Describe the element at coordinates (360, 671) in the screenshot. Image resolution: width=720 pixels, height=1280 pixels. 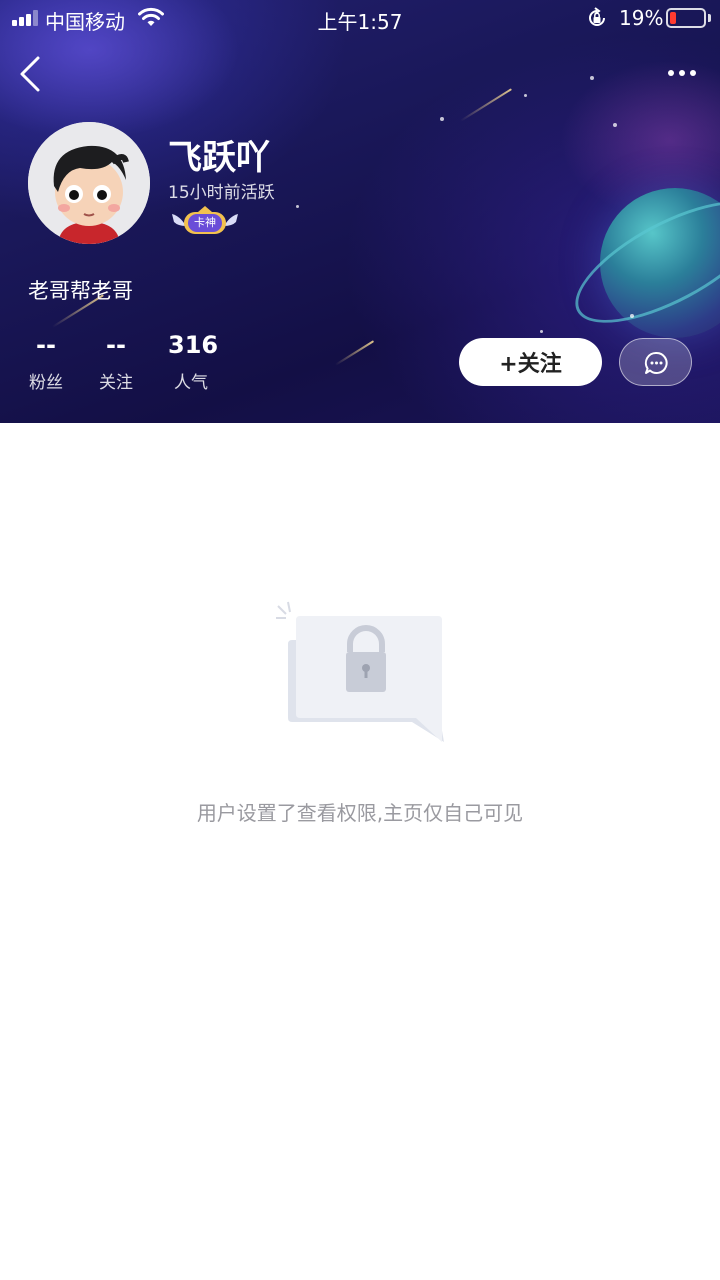
I see `private-profile-illustration` at that location.